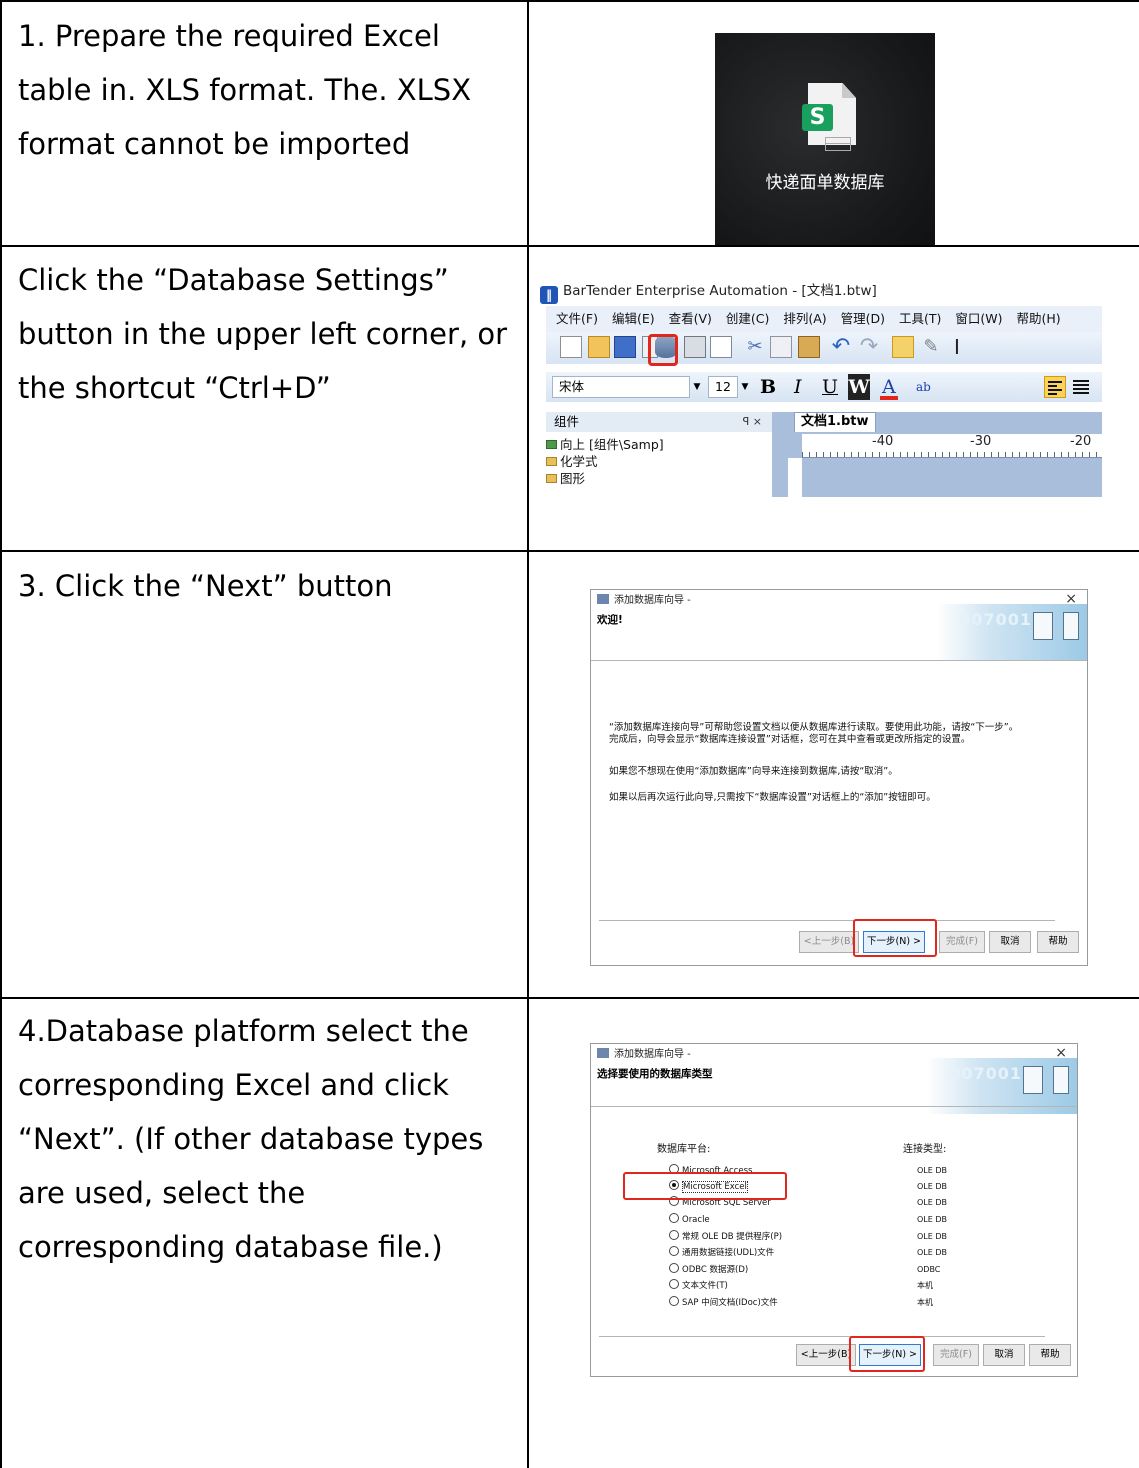 The image size is (1139, 1468). What do you see at coordinates (869, 347) in the screenshot?
I see `redo-icon: ↷` at bounding box center [869, 347].